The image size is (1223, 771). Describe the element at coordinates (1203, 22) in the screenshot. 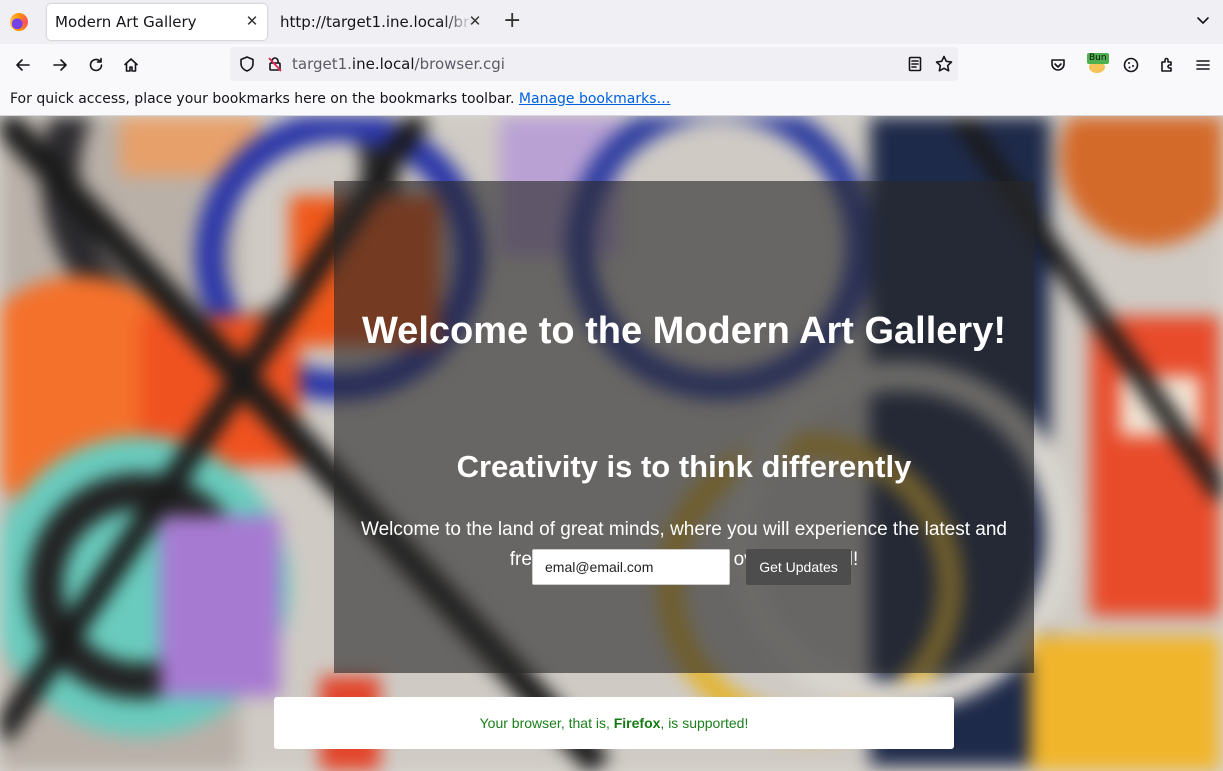

I see `chevron-down-icon` at that location.